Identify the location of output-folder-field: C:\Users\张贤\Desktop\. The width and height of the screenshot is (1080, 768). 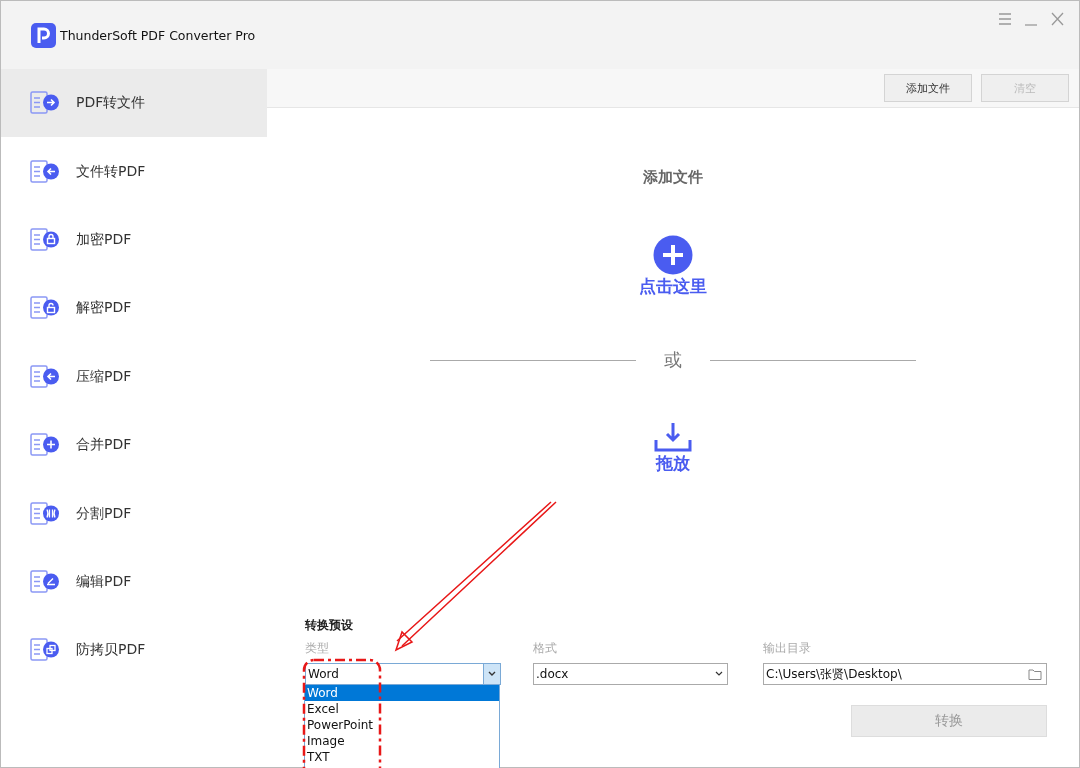
(905, 674).